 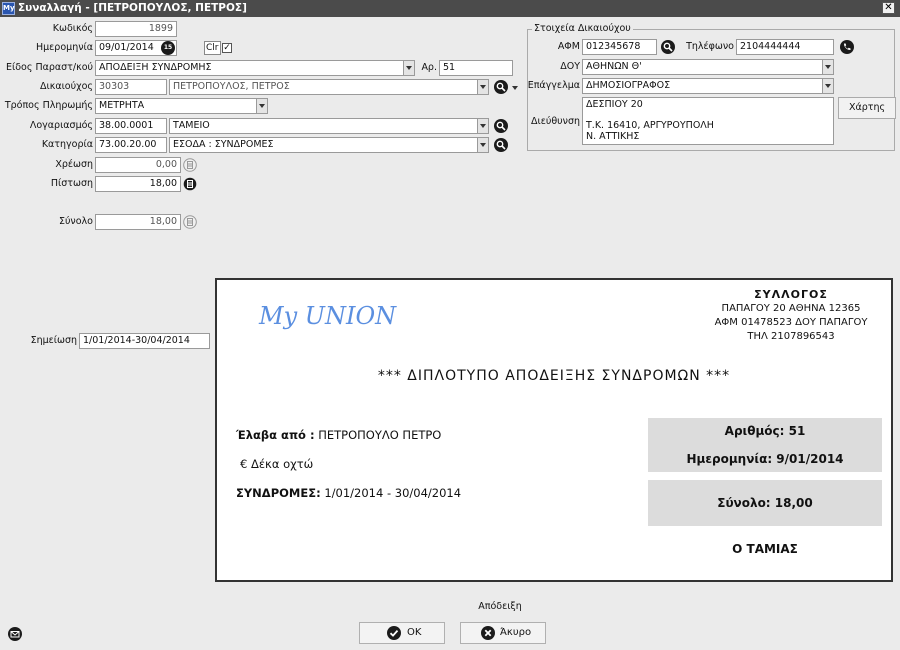 I want to click on receipt-total: Σύνολο: 18,00, so click(x=765, y=503).